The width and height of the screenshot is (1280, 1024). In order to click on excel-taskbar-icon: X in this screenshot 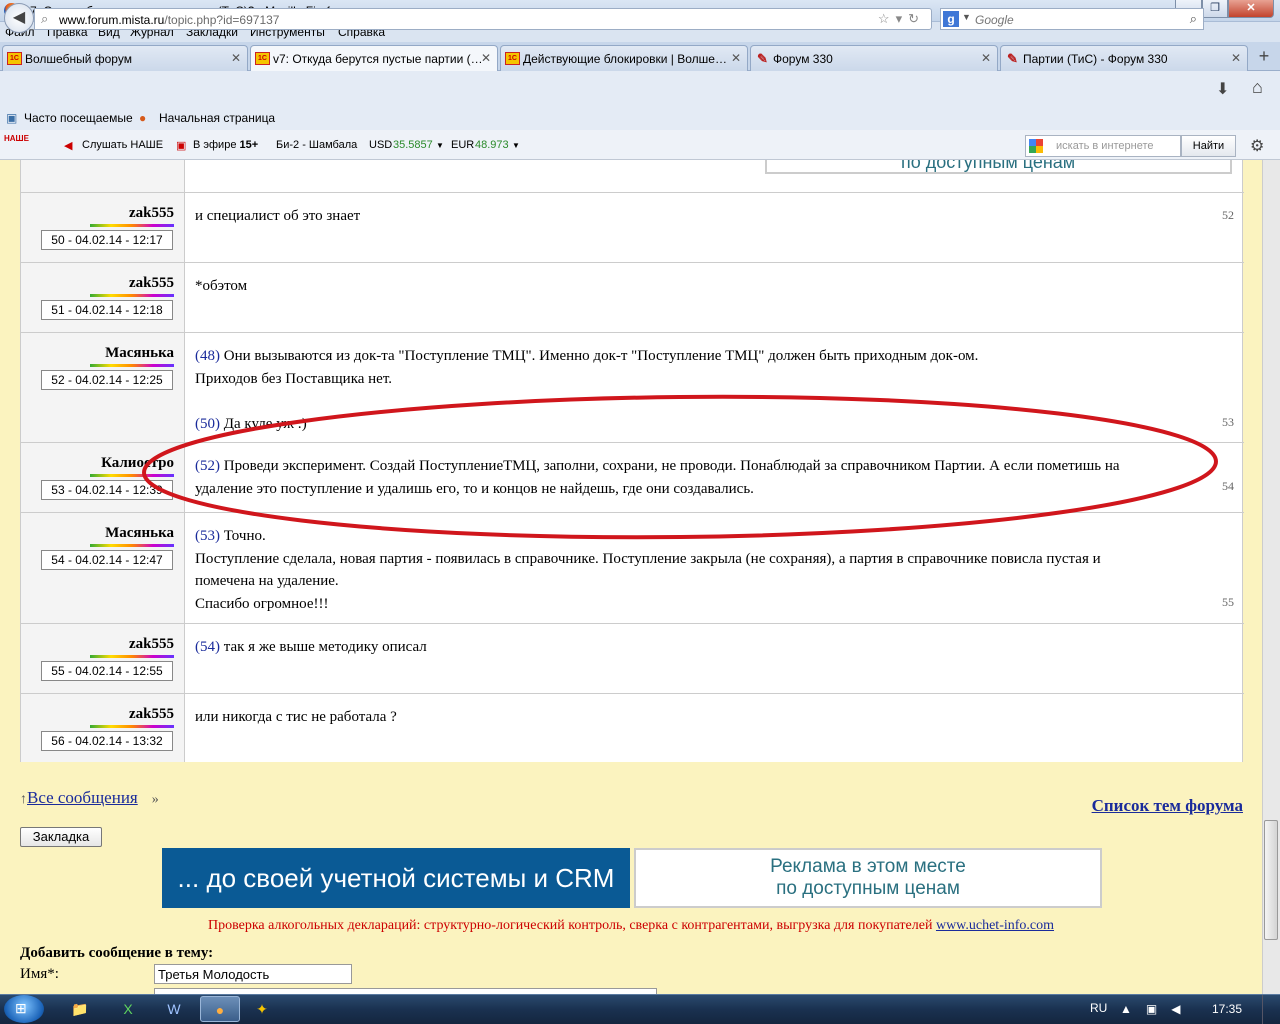, I will do `click(128, 1009)`.